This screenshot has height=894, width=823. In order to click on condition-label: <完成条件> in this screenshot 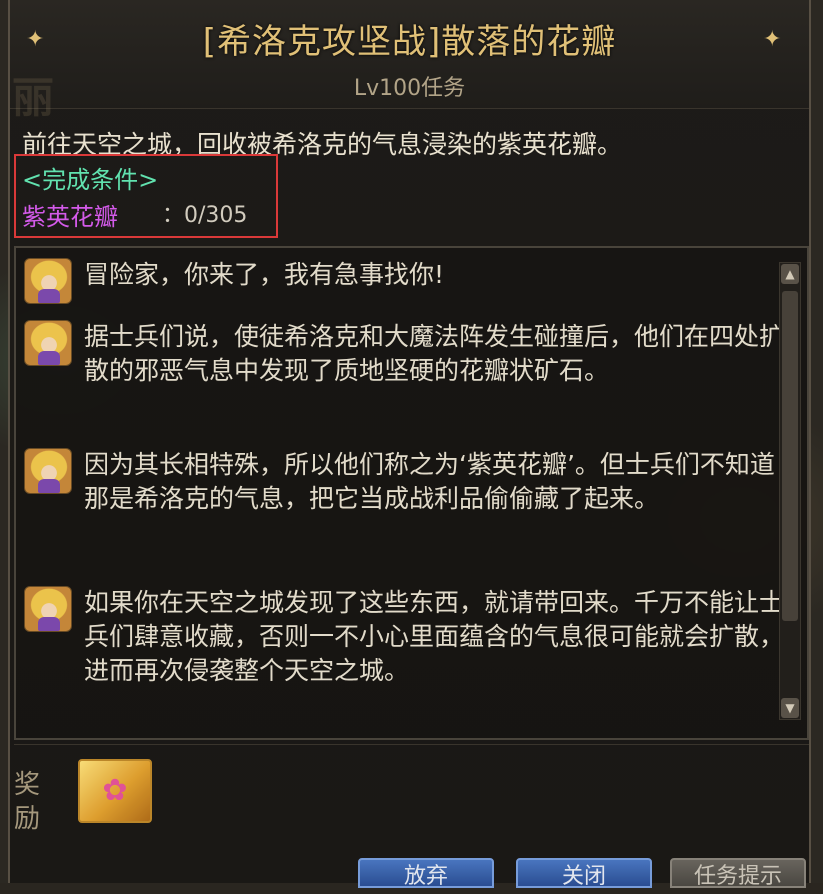, I will do `click(90, 180)`.